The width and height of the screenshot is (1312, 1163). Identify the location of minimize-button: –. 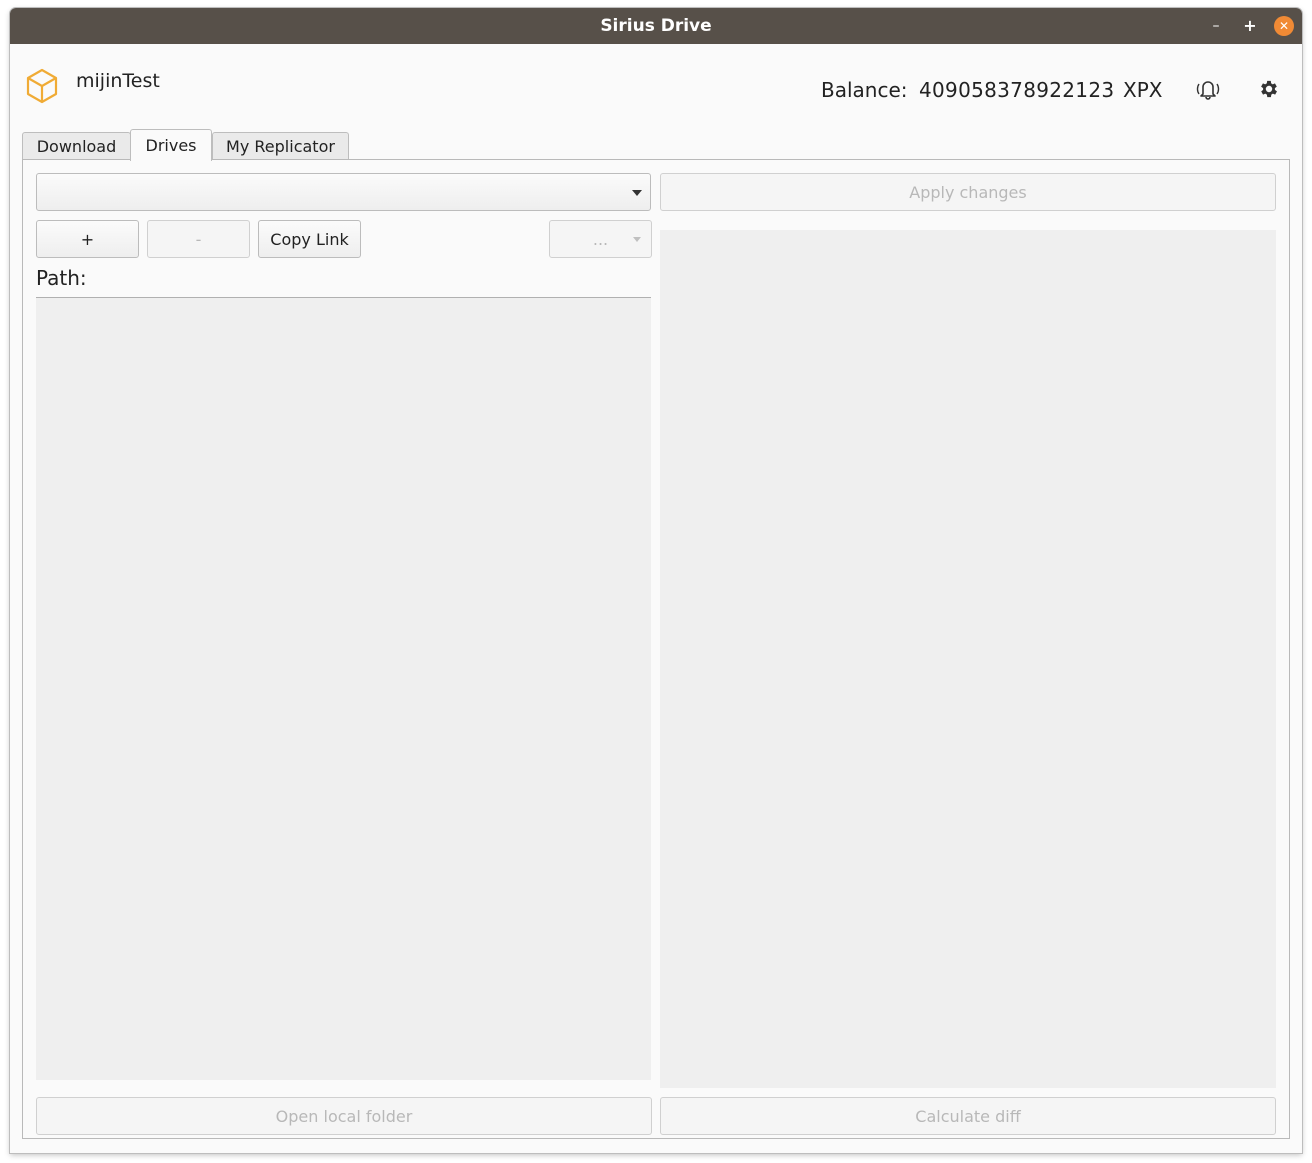
(1216, 26).